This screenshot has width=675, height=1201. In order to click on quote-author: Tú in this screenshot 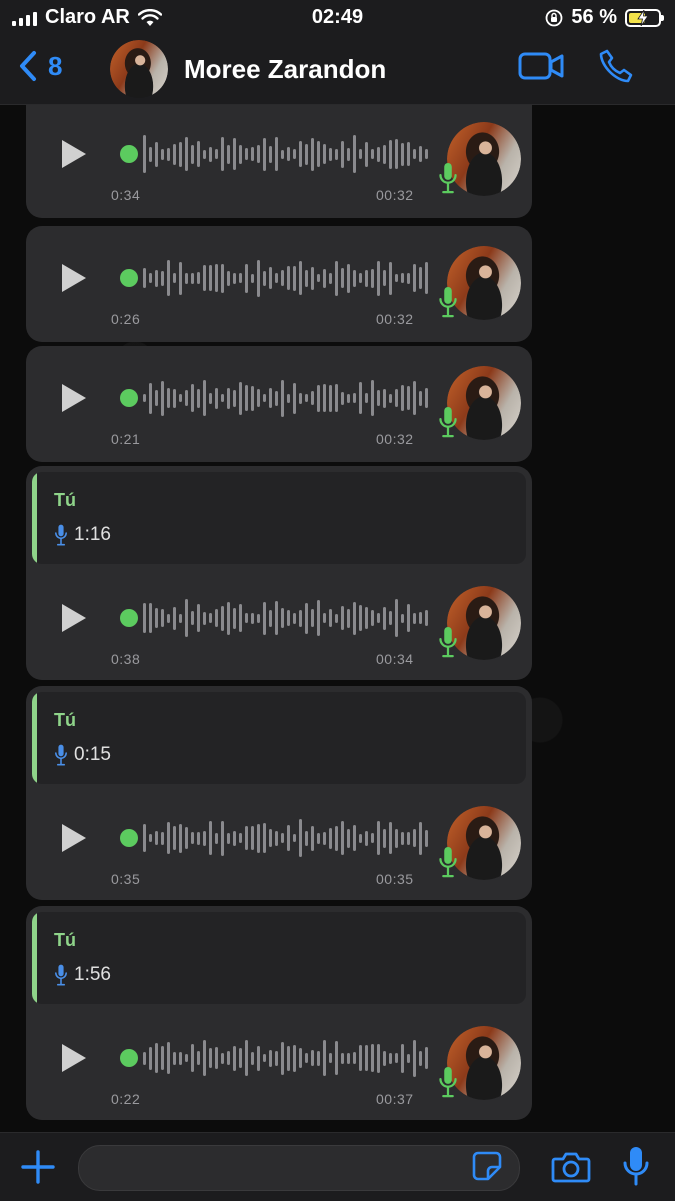, I will do `click(65, 720)`.